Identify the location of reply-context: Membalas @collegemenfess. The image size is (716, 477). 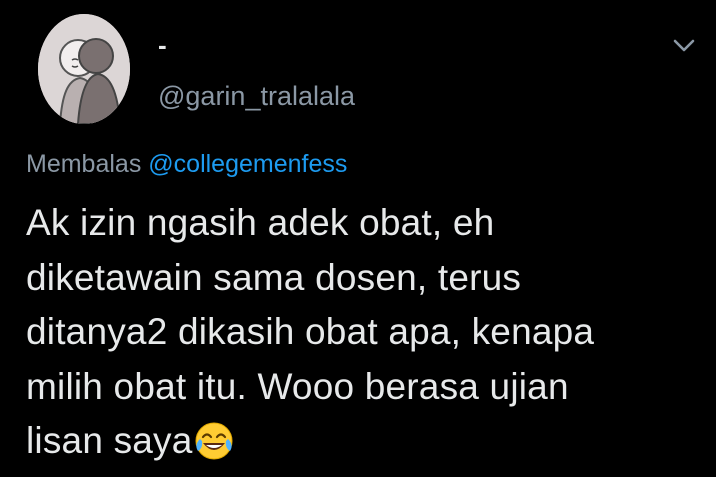
(186, 164).